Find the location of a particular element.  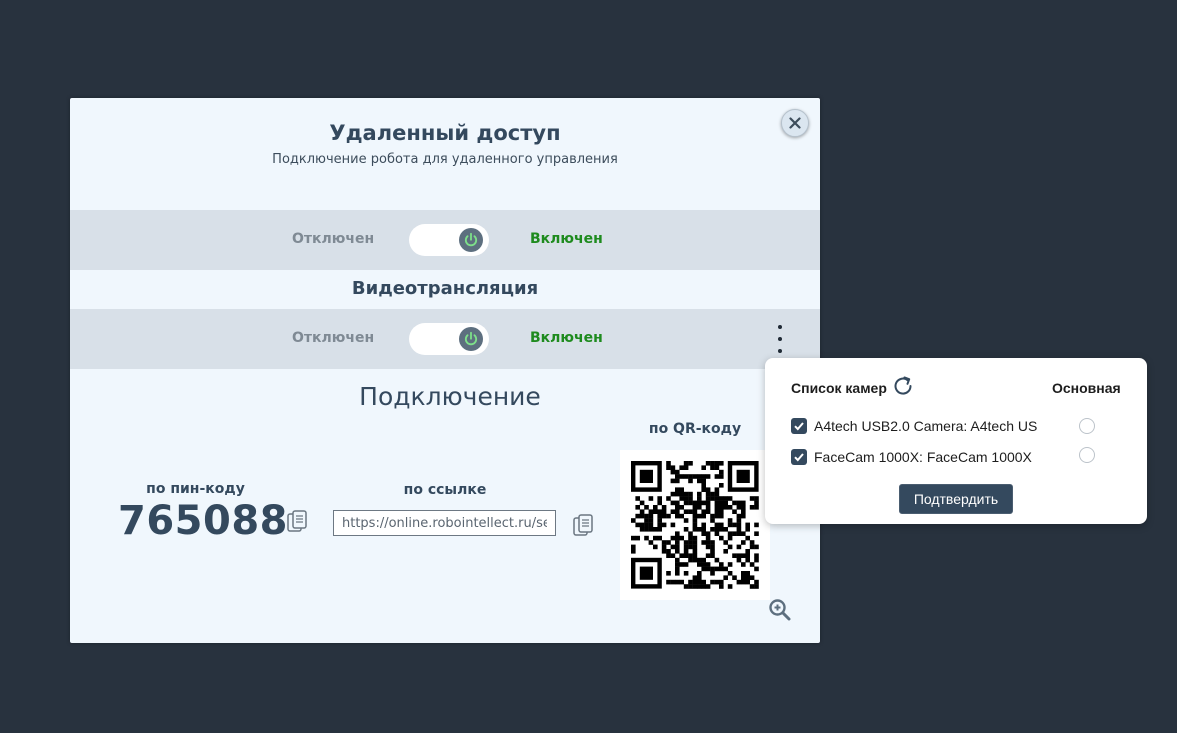

link-label: по ссылке is located at coordinates (445, 490).